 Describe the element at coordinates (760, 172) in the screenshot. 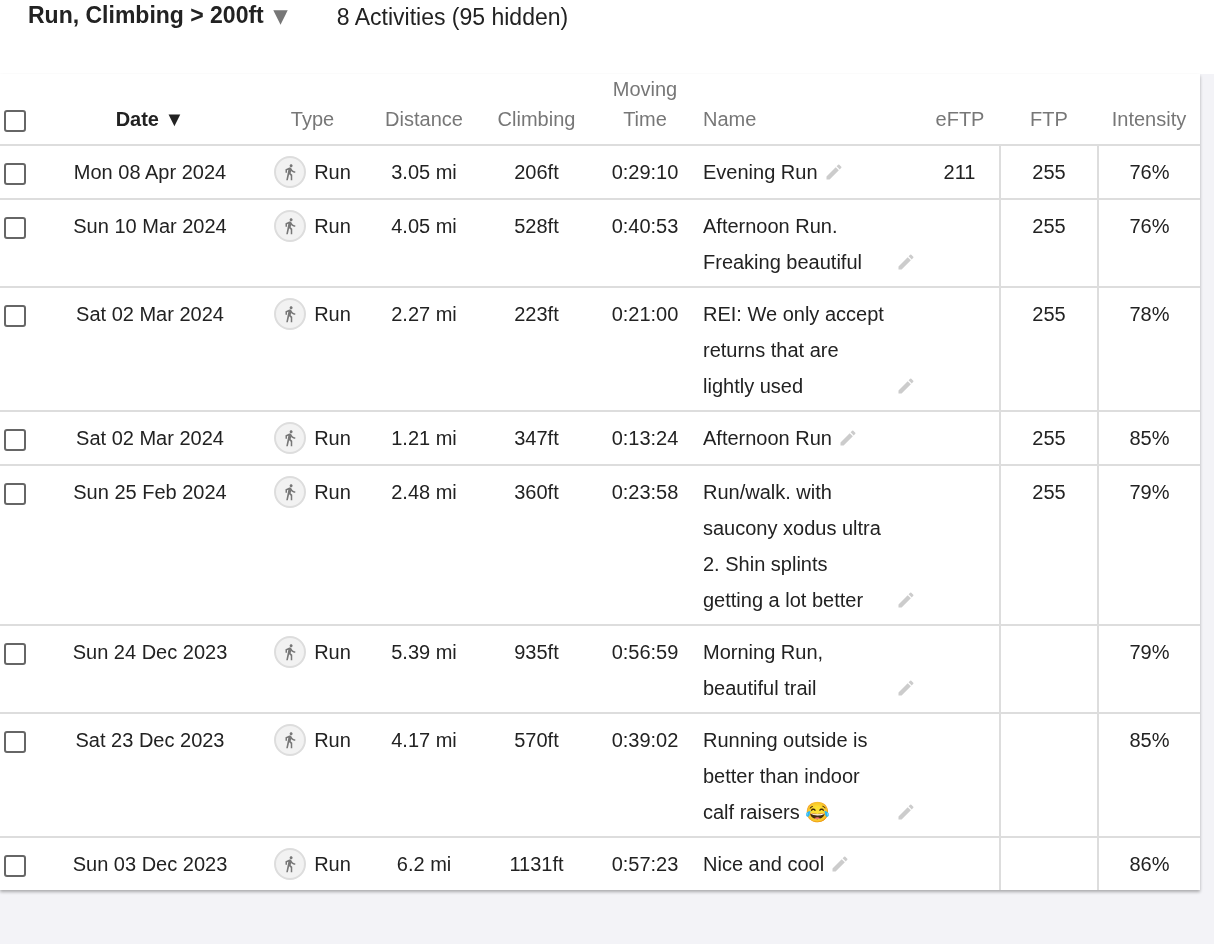

I see `activity-name: Evening Run` at that location.